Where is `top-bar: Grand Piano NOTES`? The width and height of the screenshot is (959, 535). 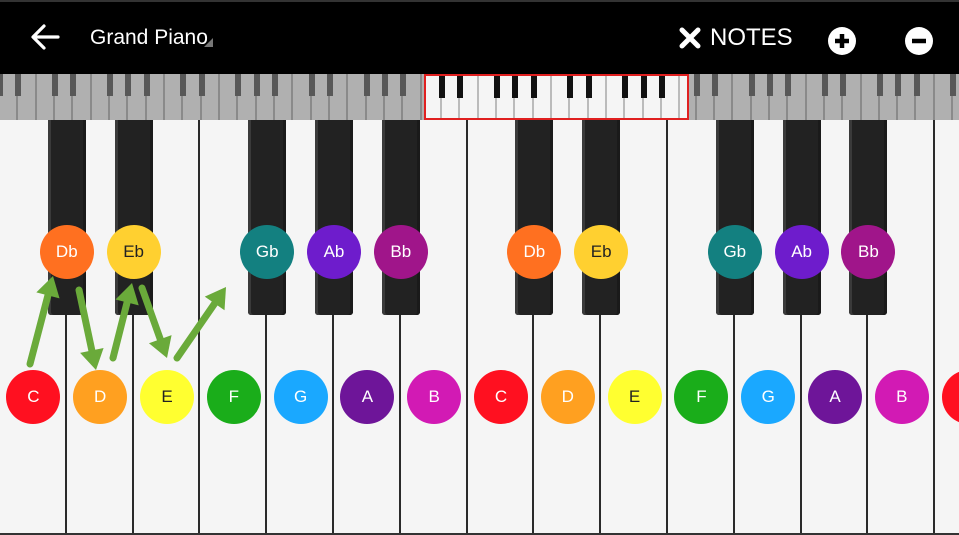 top-bar: Grand Piano NOTES is located at coordinates (479, 37).